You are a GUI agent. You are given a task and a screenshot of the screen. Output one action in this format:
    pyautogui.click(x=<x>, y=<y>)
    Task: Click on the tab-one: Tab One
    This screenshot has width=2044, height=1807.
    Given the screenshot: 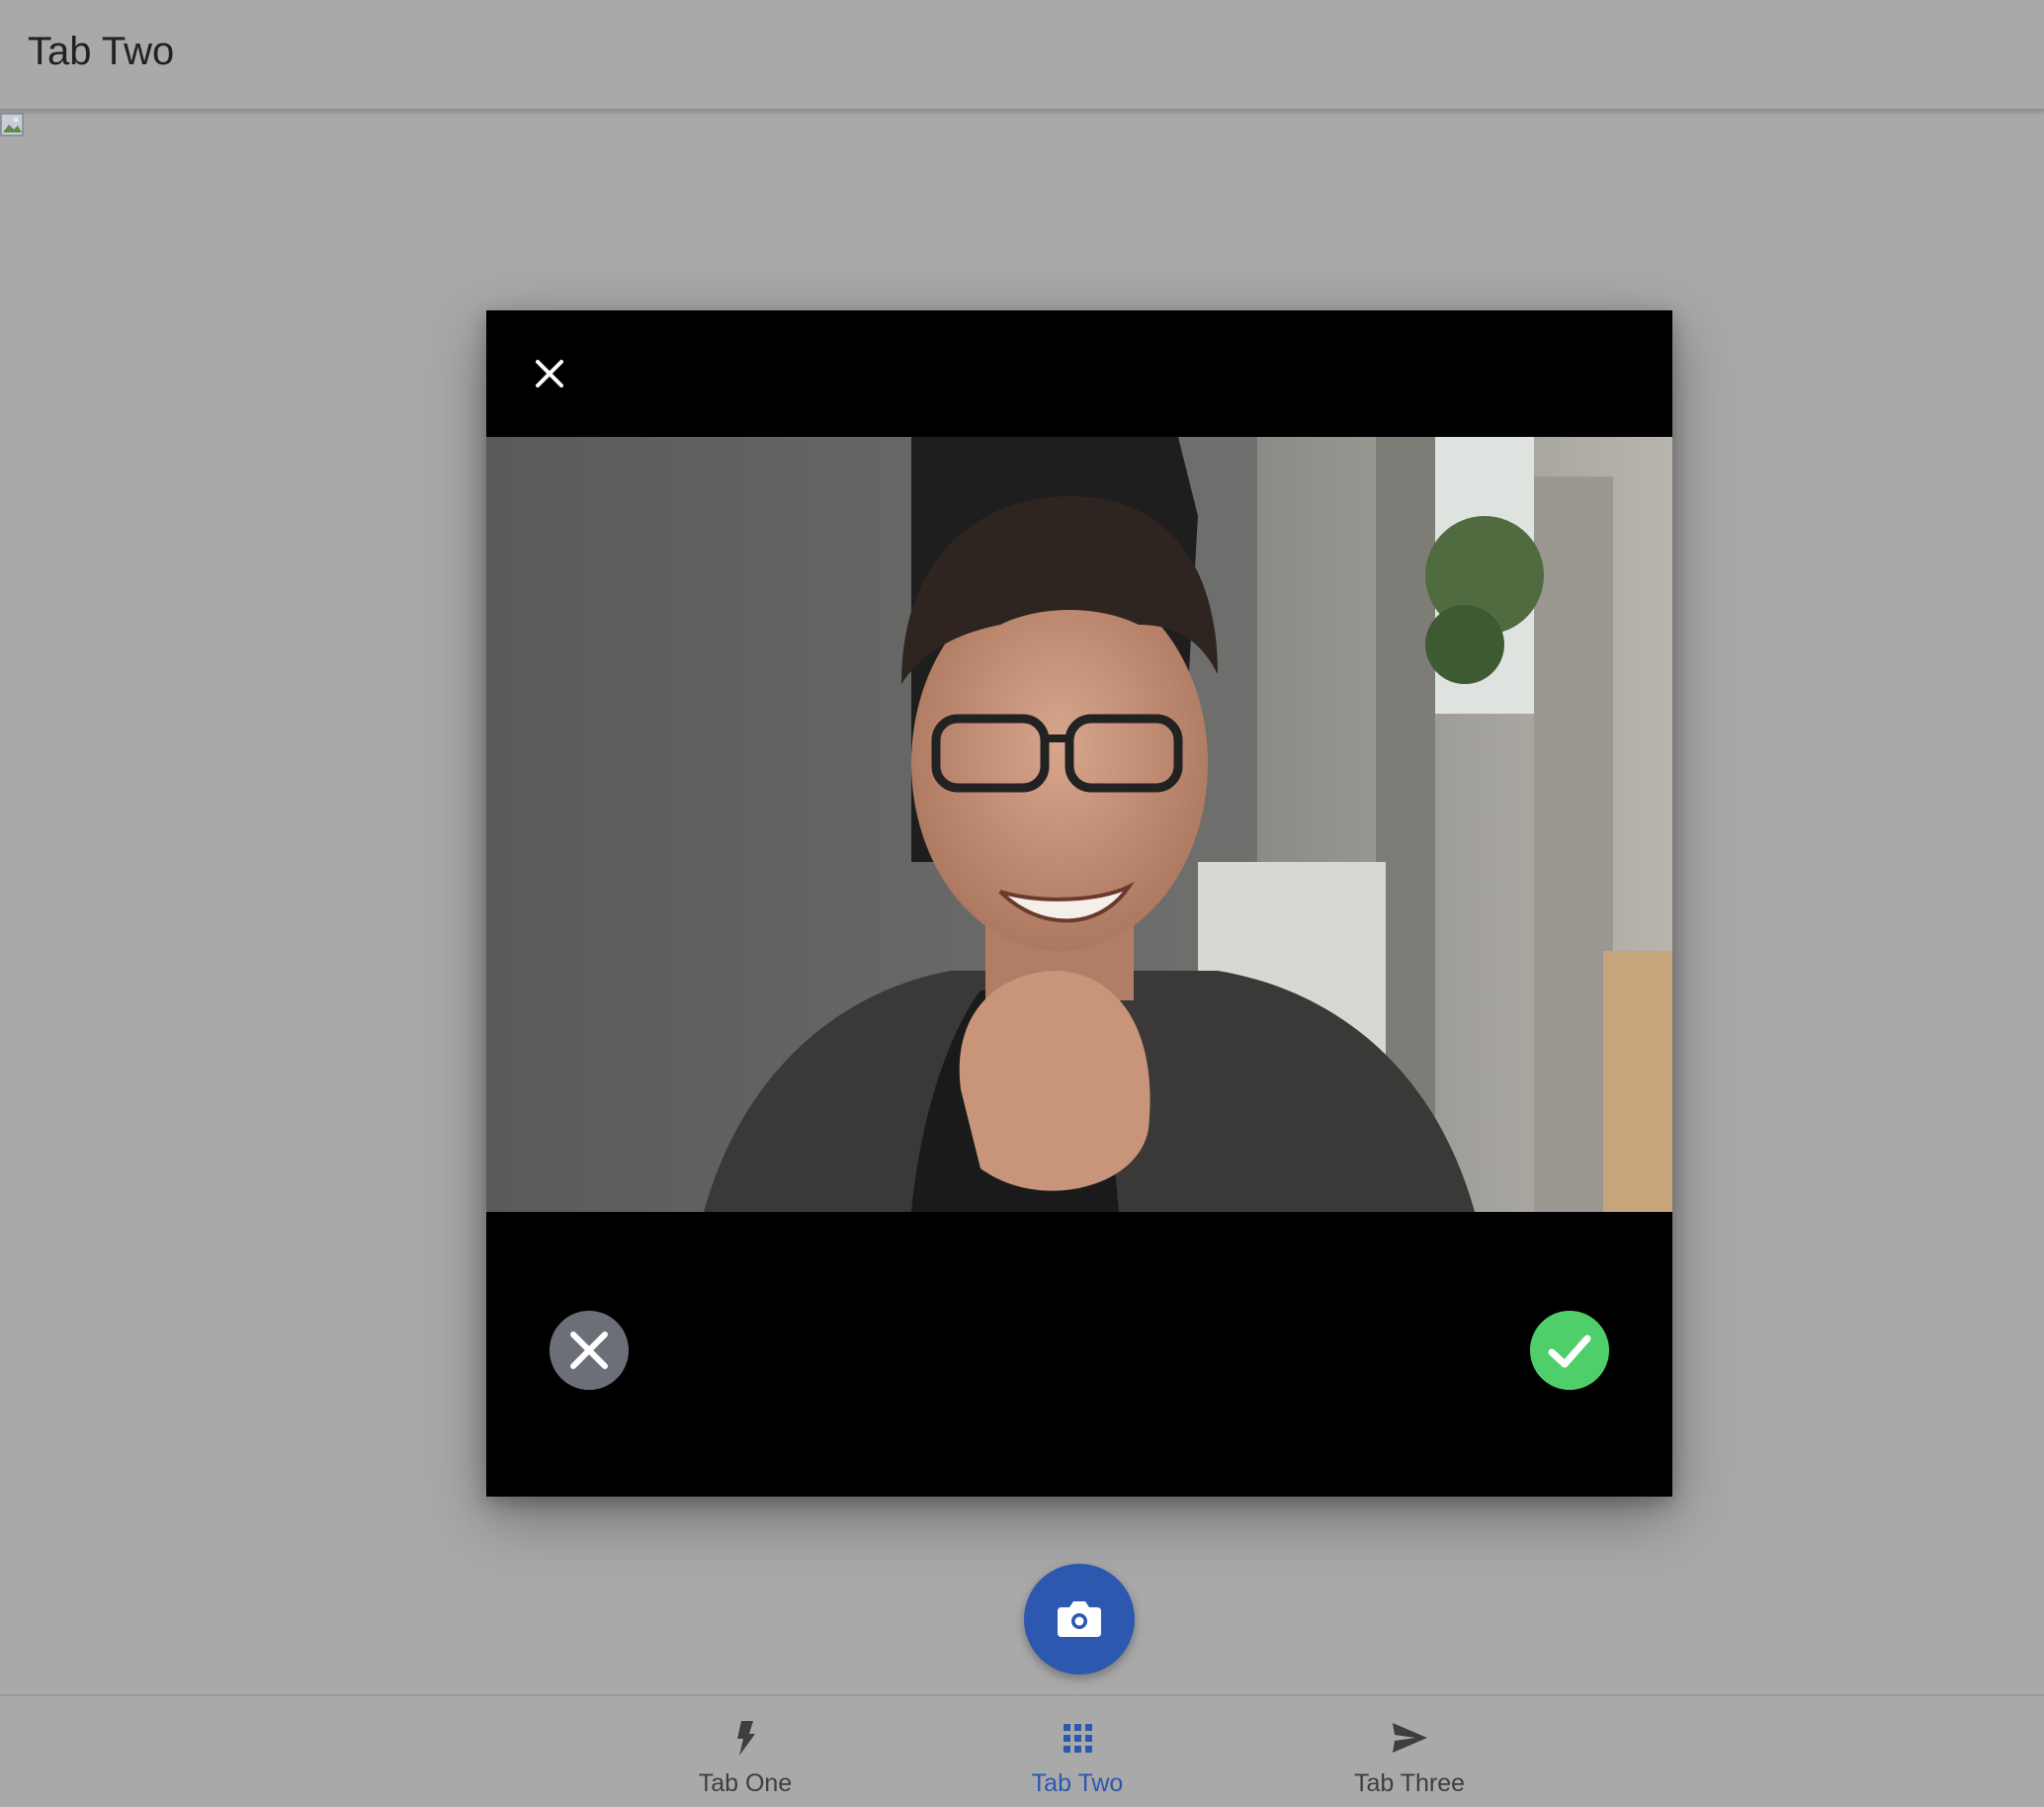 What is the action you would take?
    pyautogui.click(x=745, y=1751)
    